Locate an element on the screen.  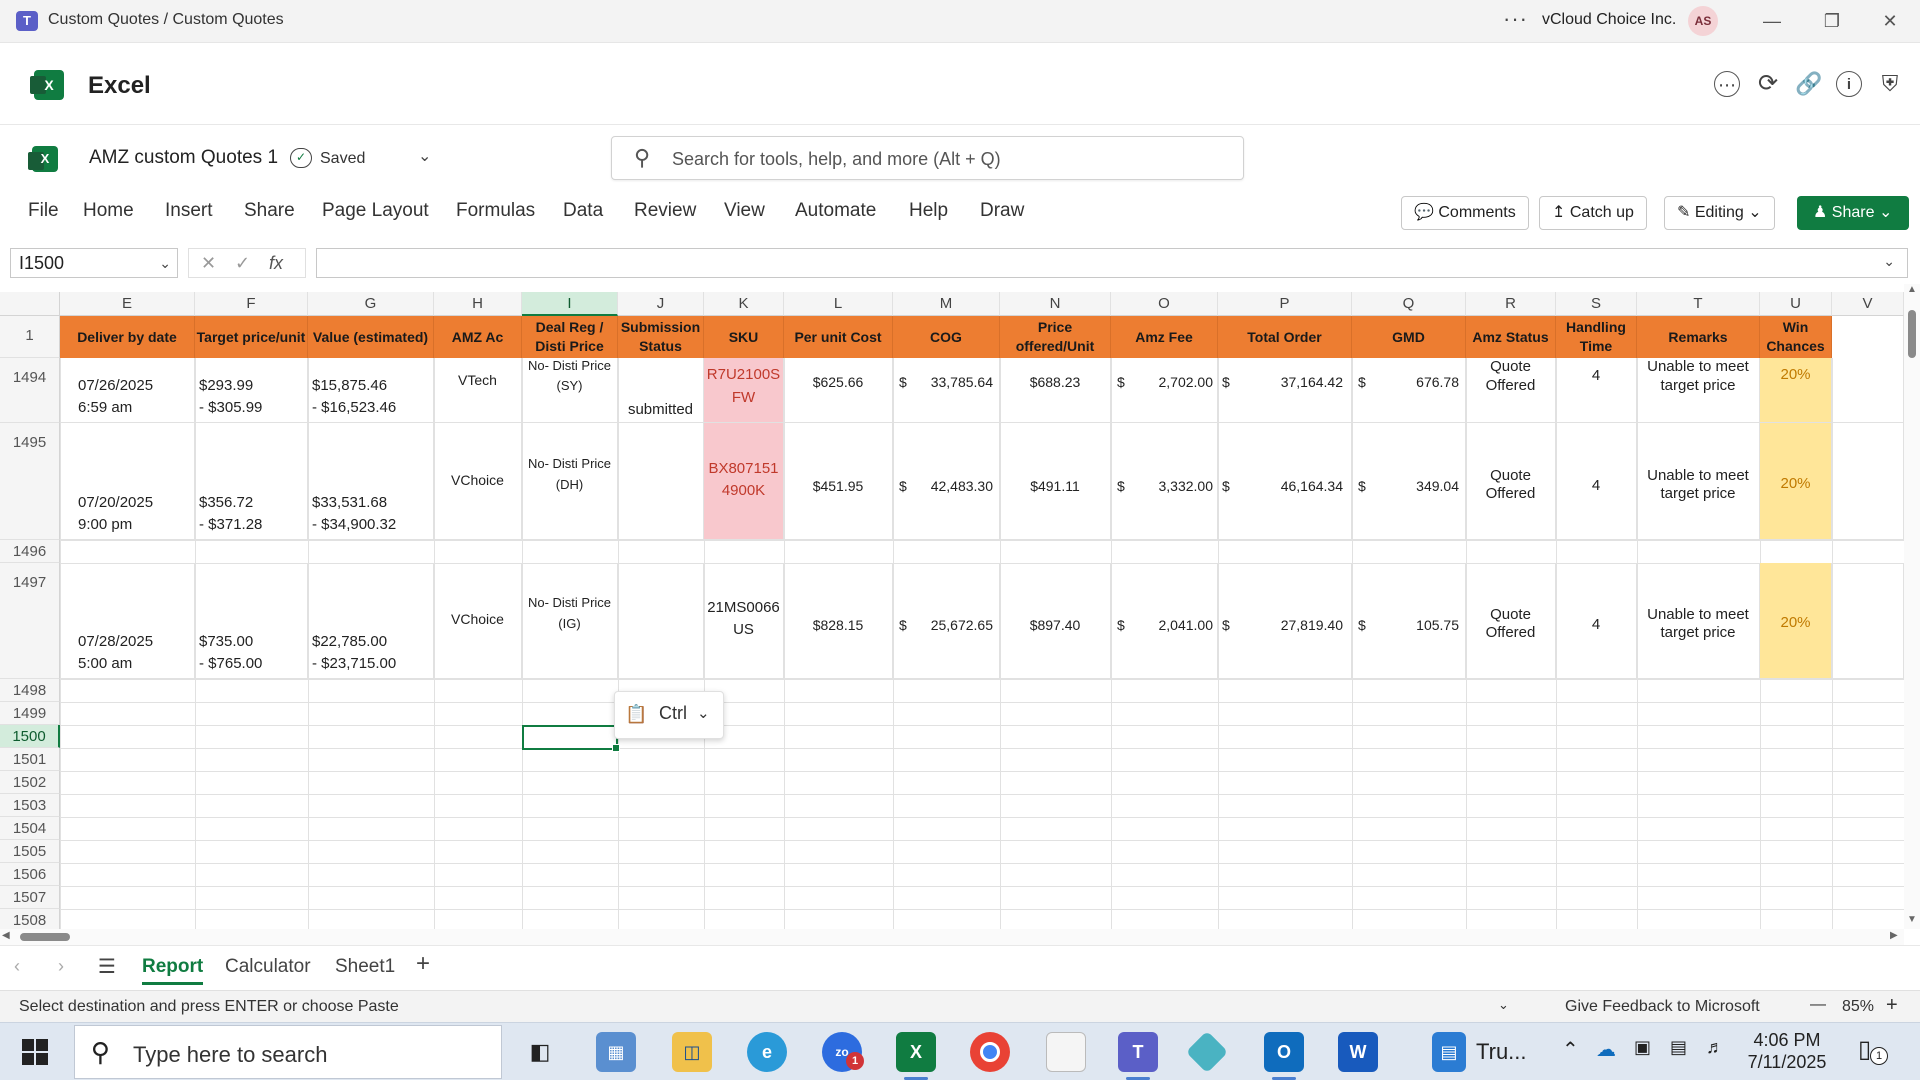
row-header-1496: 1496 is located at coordinates (30, 551).